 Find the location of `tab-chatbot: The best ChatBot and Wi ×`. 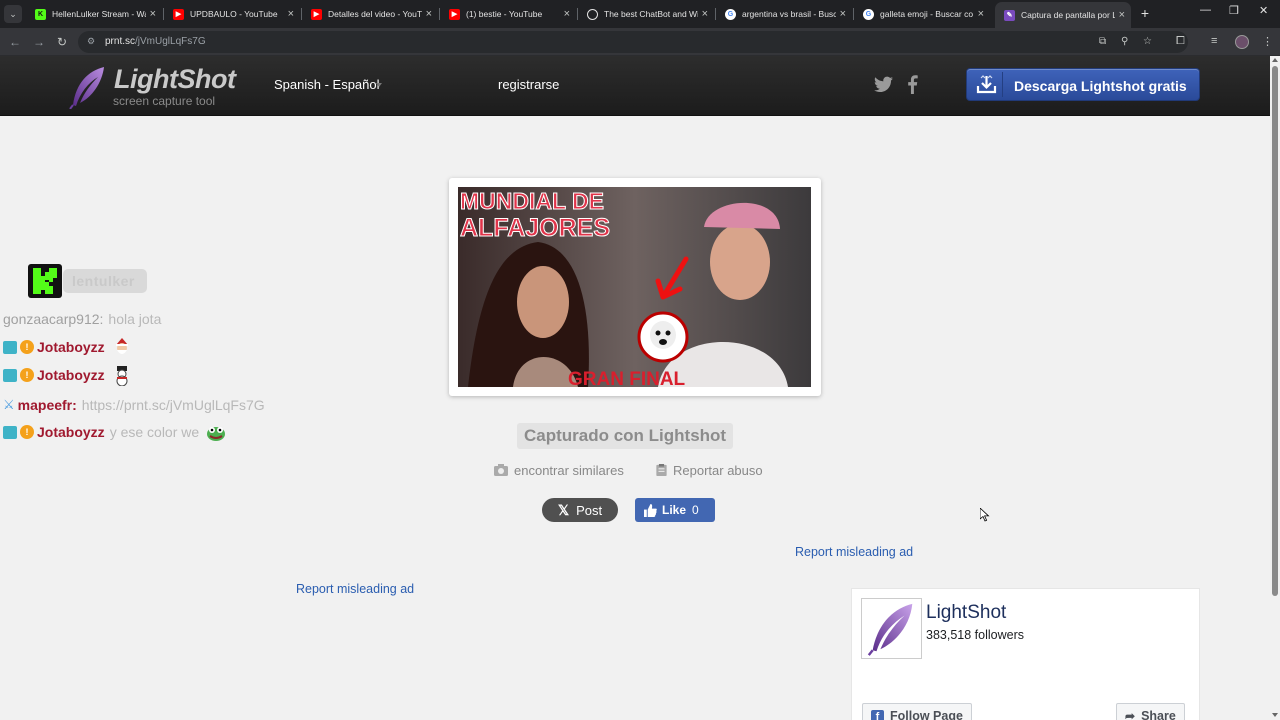

tab-chatbot: The best ChatBot and Wi × is located at coordinates (646, 14).